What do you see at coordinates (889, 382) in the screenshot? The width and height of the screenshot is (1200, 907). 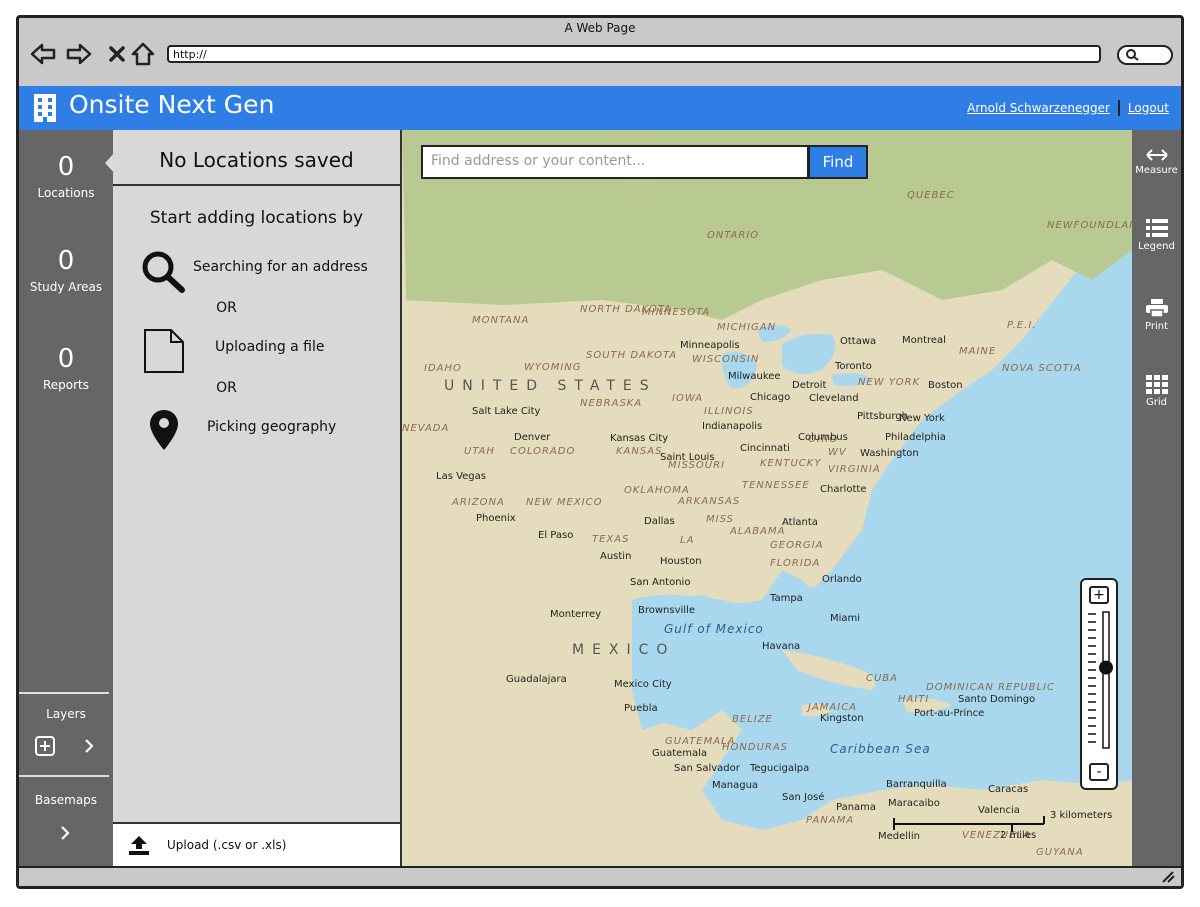 I see `map-label-region: NEW YORK` at bounding box center [889, 382].